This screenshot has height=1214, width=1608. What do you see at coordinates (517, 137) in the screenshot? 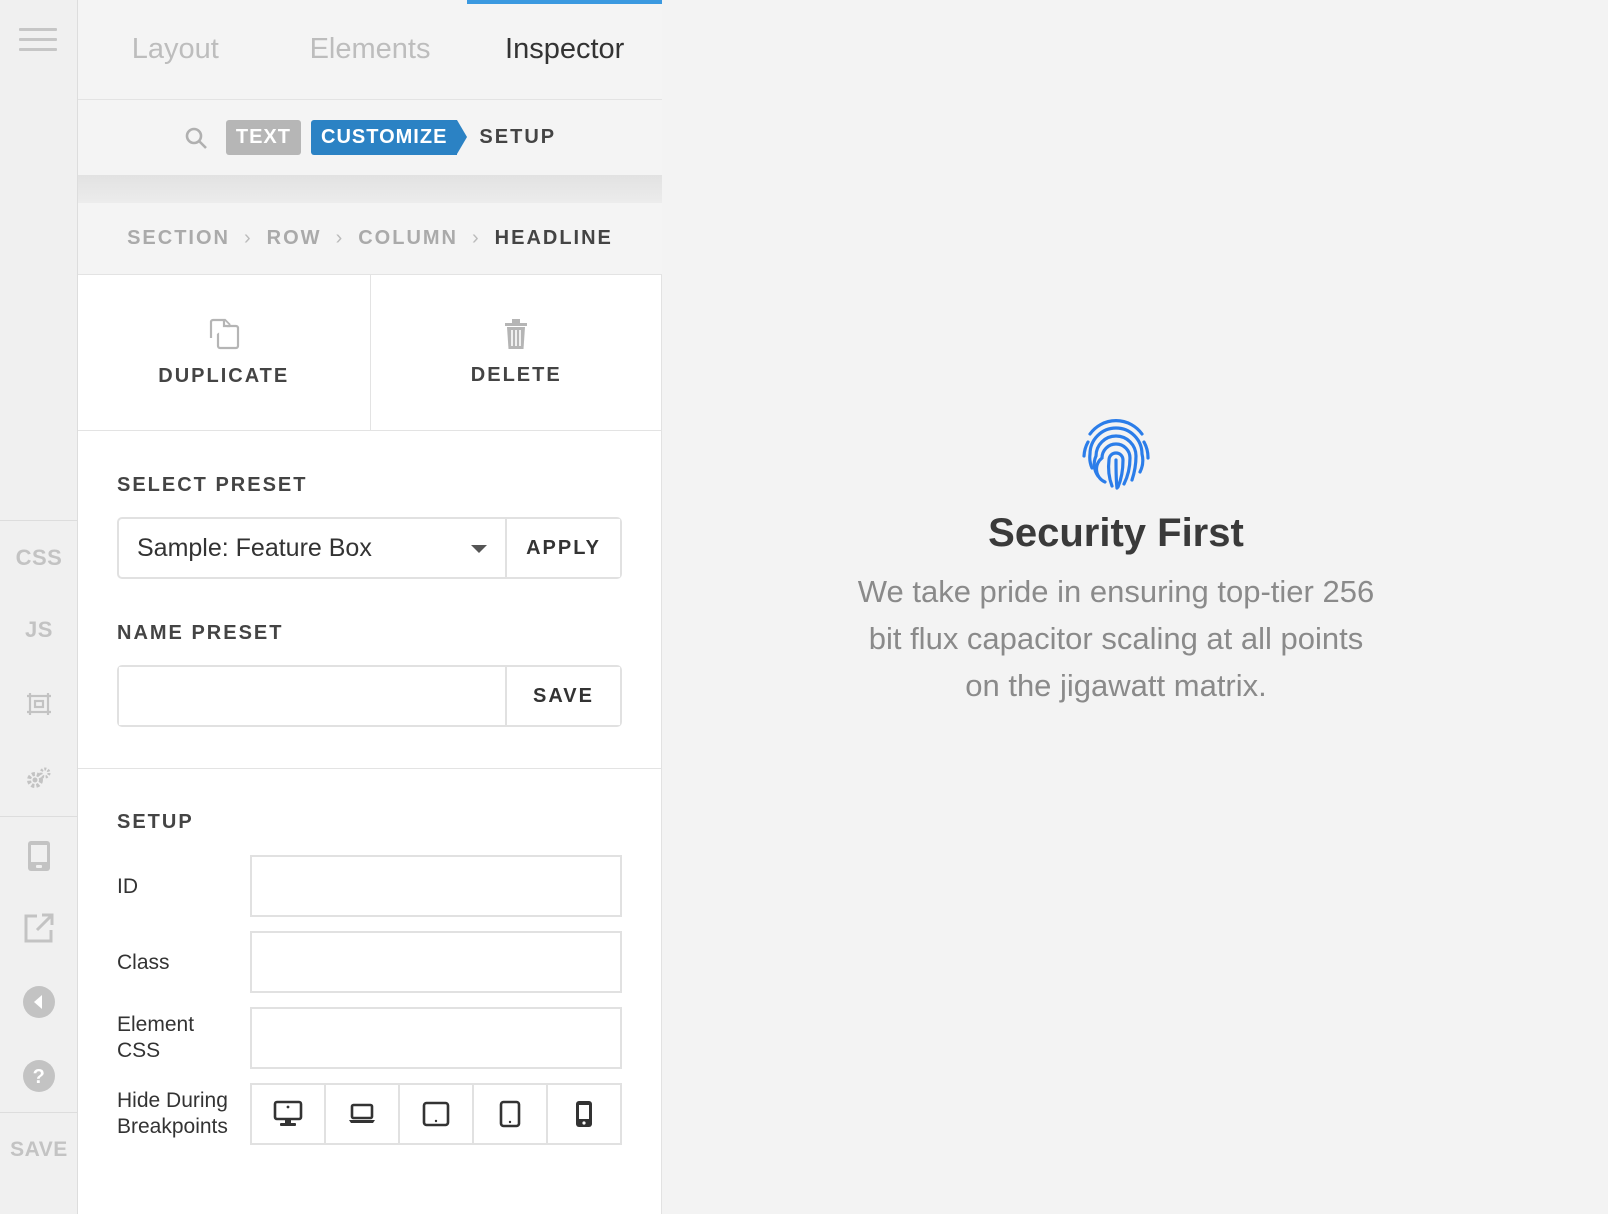
I see `setup-tab: SETUP` at bounding box center [517, 137].